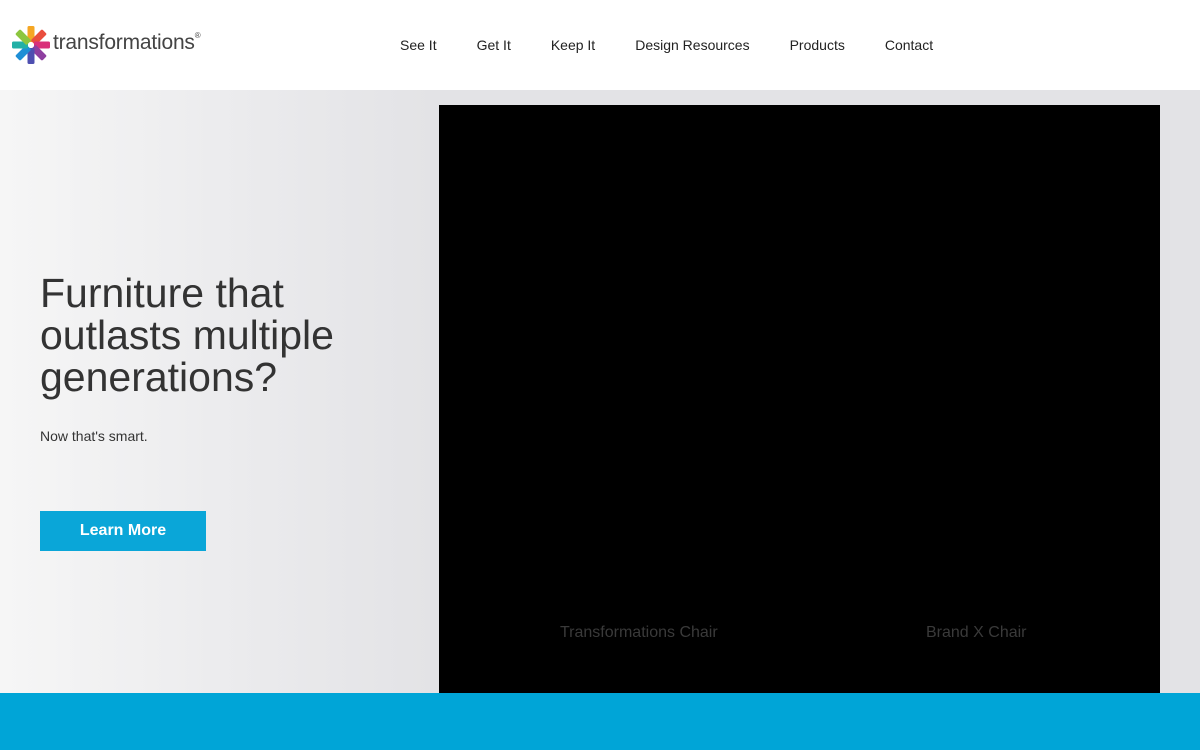  I want to click on learn-more-button: Learn More, so click(123, 531).